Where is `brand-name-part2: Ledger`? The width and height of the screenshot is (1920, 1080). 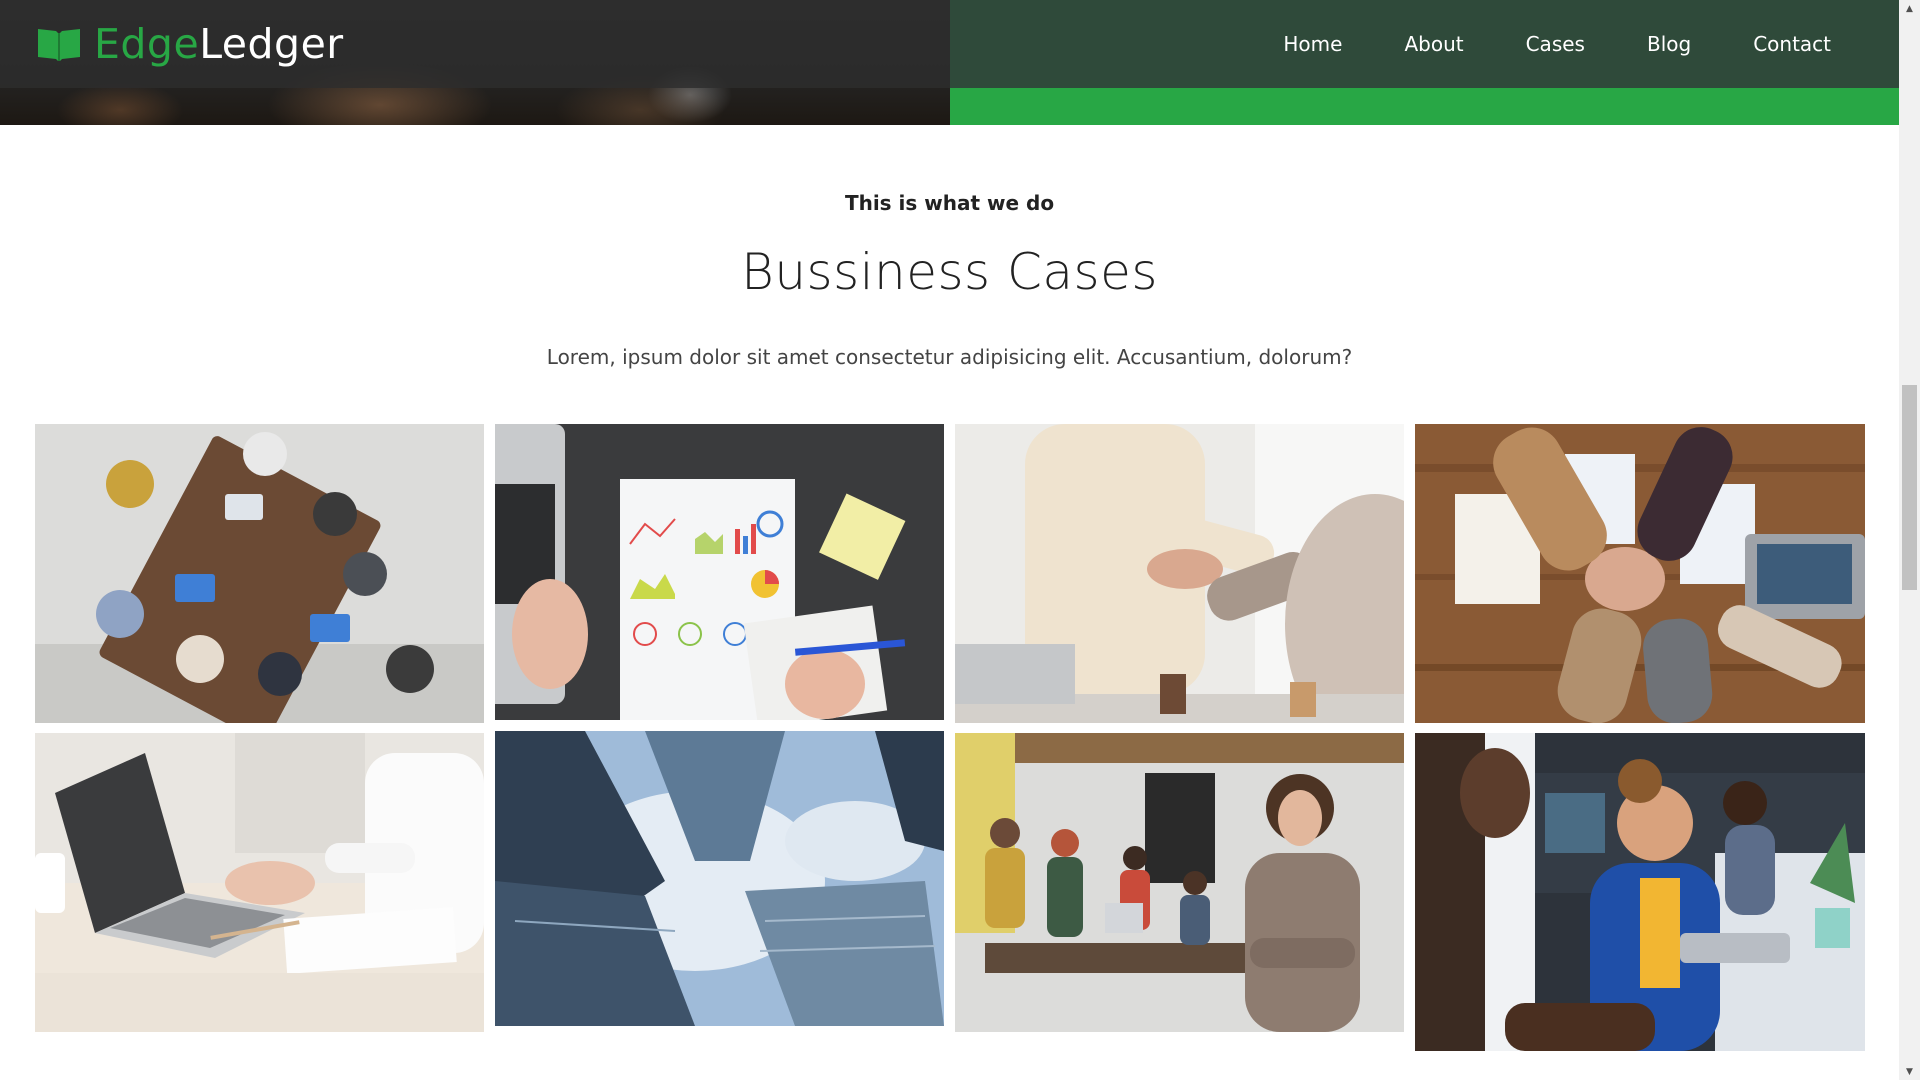 brand-name-part2: Ledger is located at coordinates (271, 44).